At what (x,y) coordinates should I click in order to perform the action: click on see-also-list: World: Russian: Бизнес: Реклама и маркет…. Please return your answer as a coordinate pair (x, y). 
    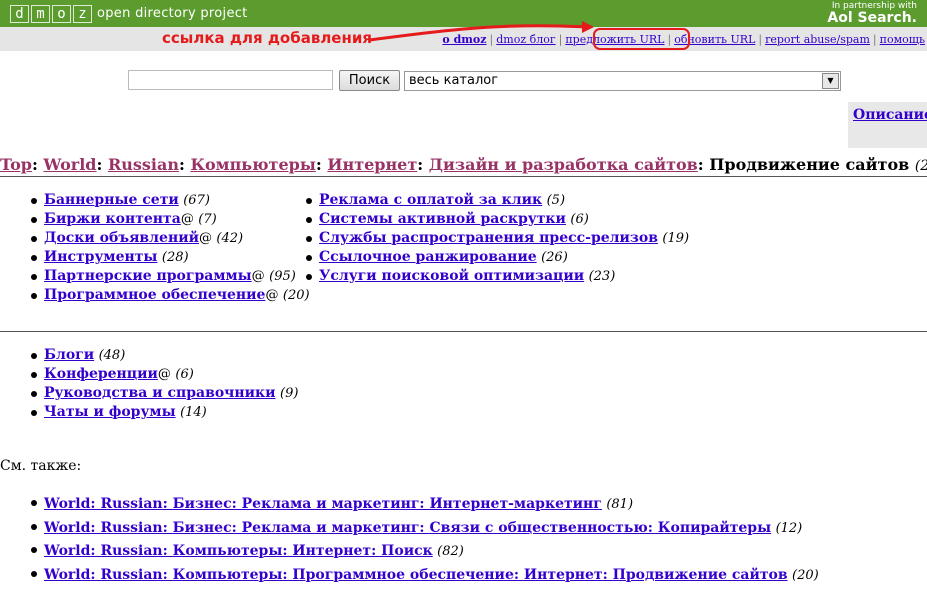
    Looking at the image, I should click on (424, 540).